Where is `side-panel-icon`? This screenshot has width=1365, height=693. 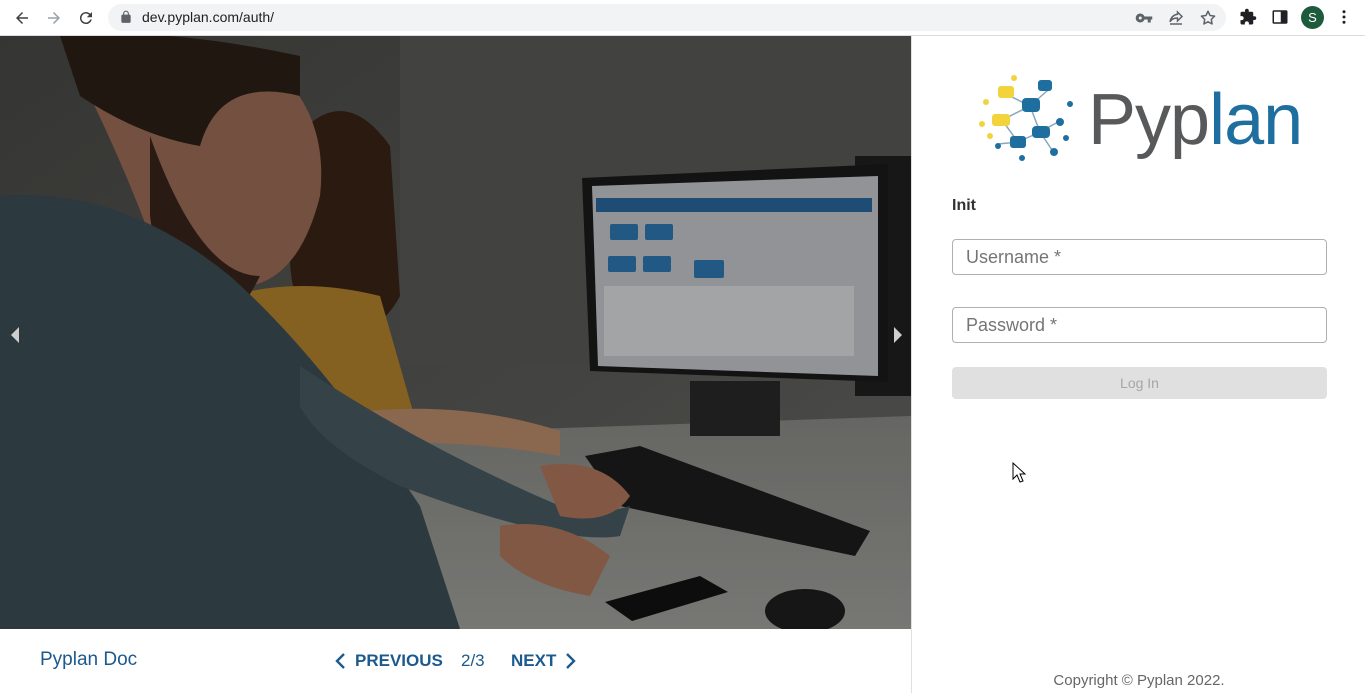 side-panel-icon is located at coordinates (1280, 17).